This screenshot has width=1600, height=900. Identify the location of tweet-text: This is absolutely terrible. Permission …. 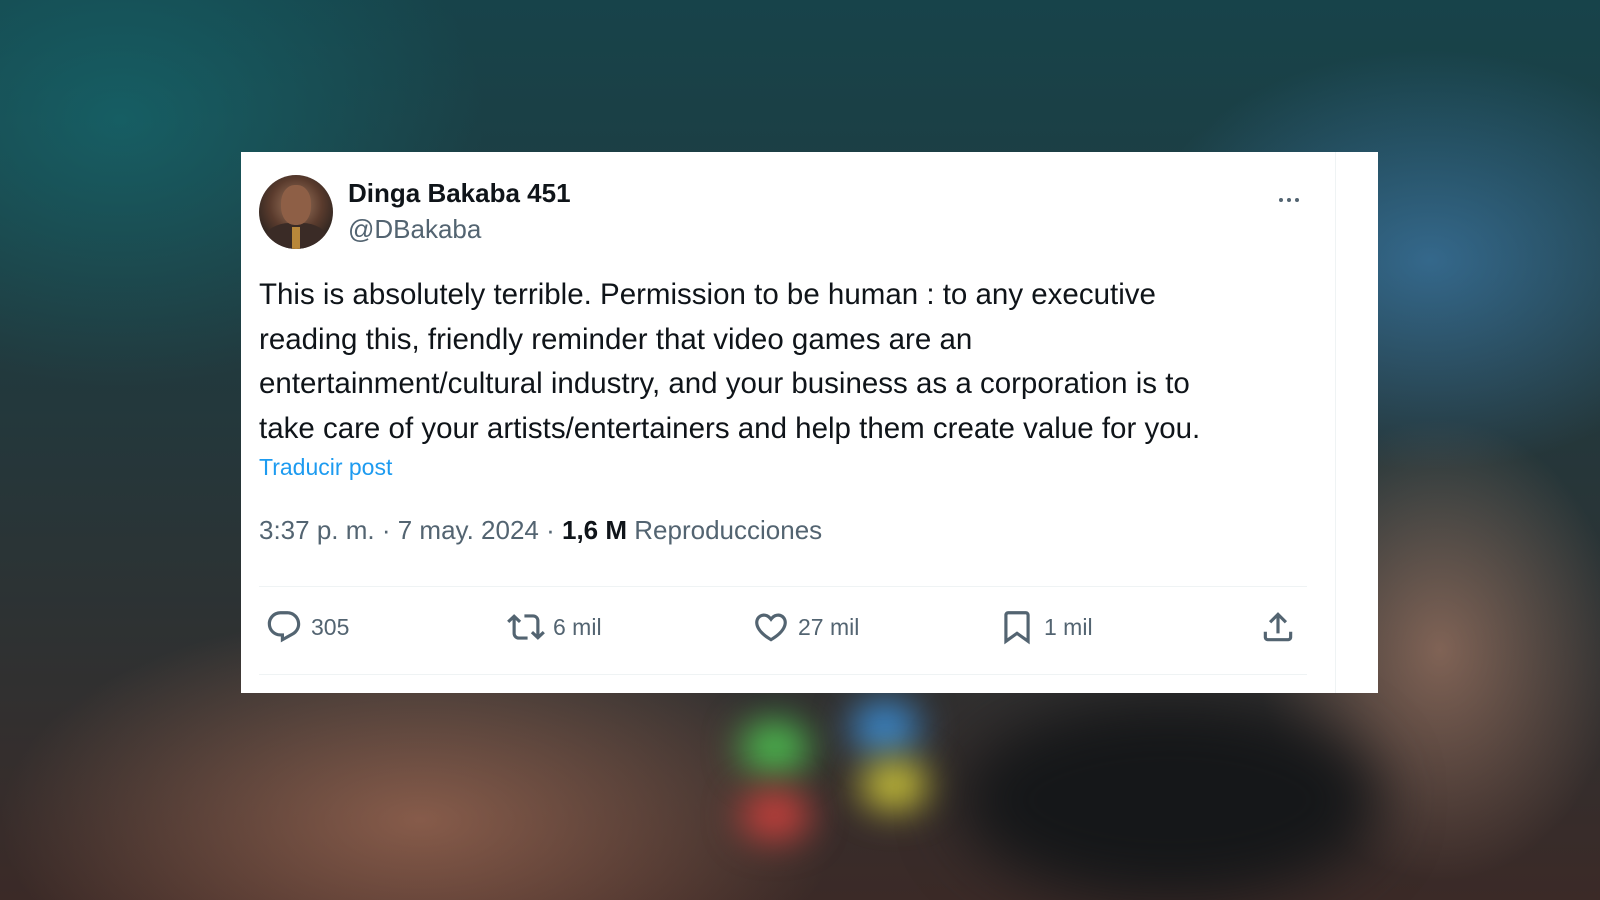
(730, 361).